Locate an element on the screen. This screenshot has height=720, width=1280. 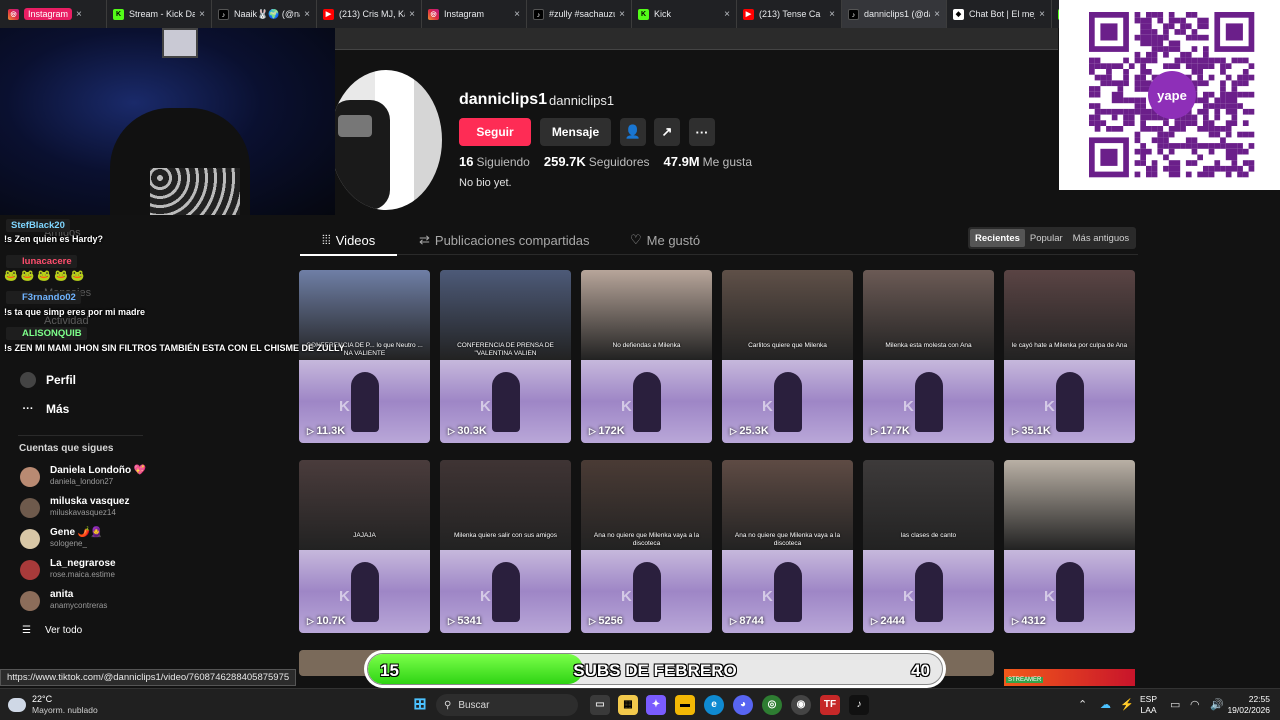
address-bar is located at coordinates (696, 39).